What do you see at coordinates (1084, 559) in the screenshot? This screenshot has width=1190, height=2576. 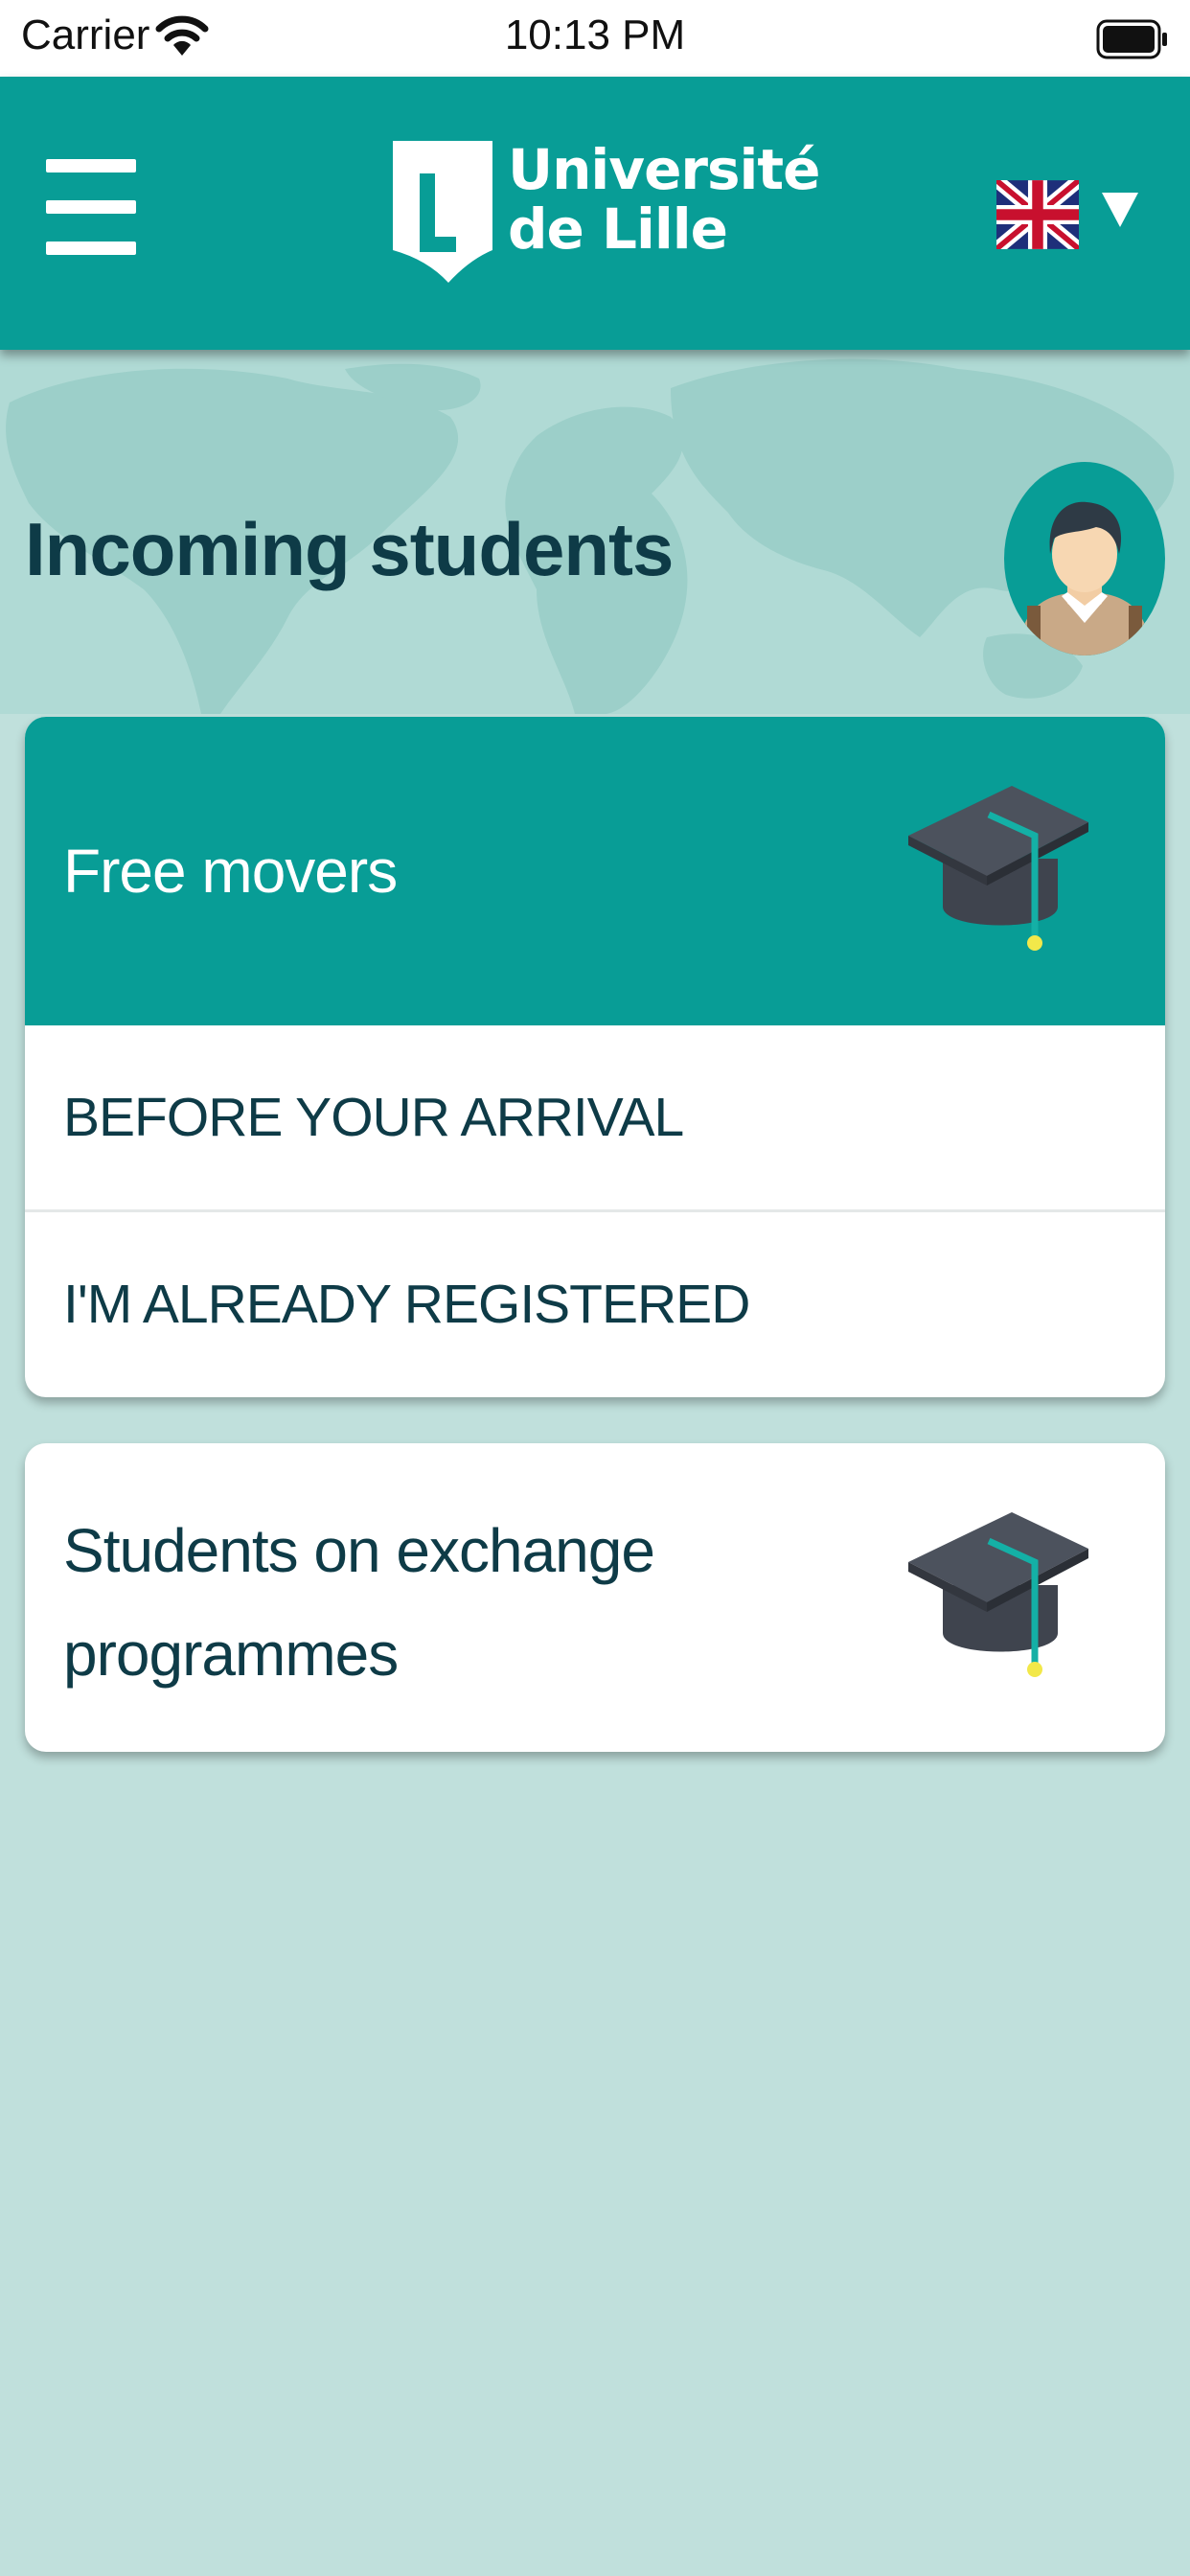 I see `student-avatar` at bounding box center [1084, 559].